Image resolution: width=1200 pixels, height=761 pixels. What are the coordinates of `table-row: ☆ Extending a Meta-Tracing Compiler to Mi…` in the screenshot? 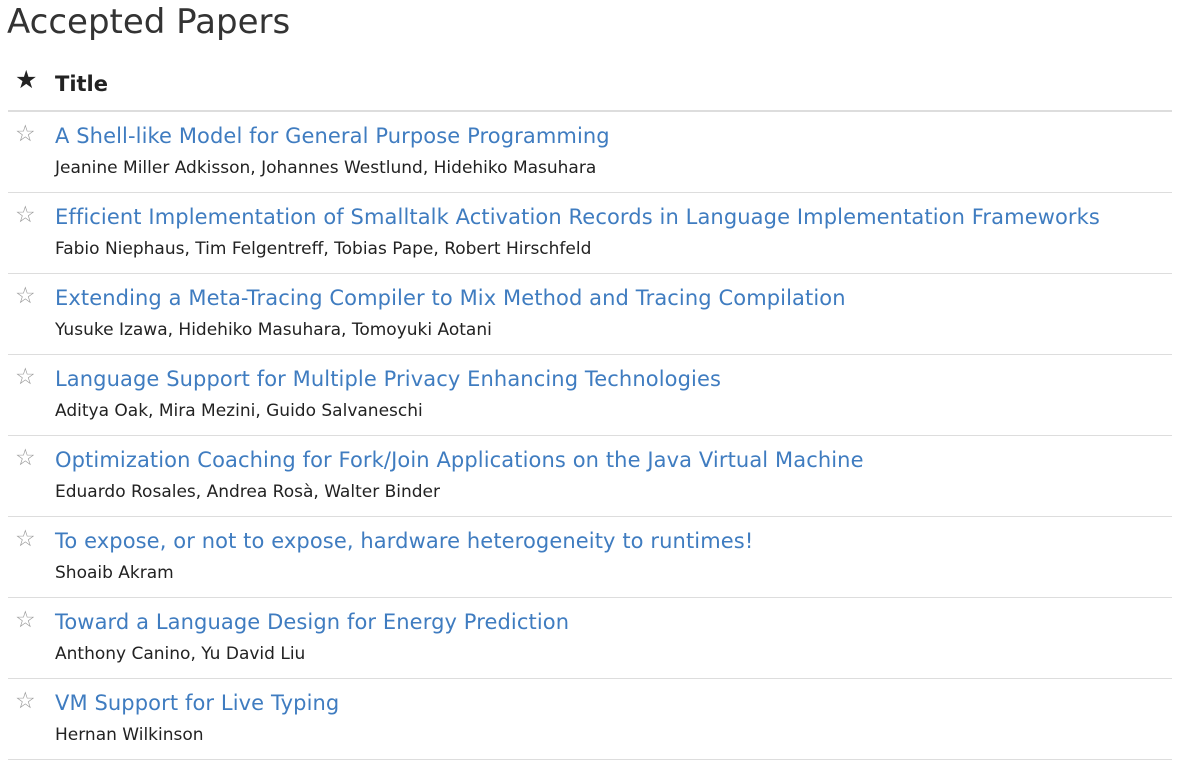 It's located at (590, 314).